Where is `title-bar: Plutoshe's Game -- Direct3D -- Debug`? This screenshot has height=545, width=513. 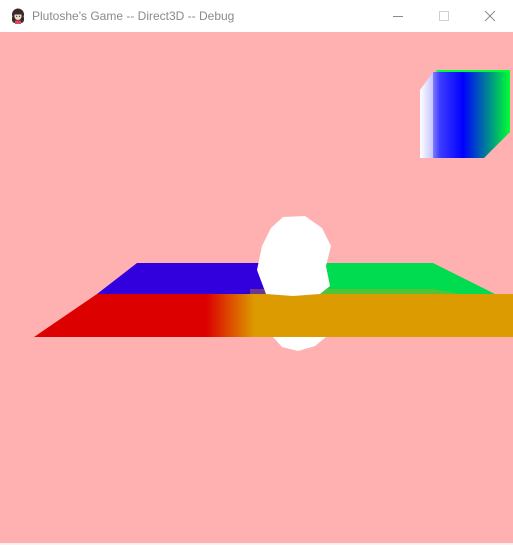
title-bar: Plutoshe's Game -- Direct3D -- Debug is located at coordinates (256, 16).